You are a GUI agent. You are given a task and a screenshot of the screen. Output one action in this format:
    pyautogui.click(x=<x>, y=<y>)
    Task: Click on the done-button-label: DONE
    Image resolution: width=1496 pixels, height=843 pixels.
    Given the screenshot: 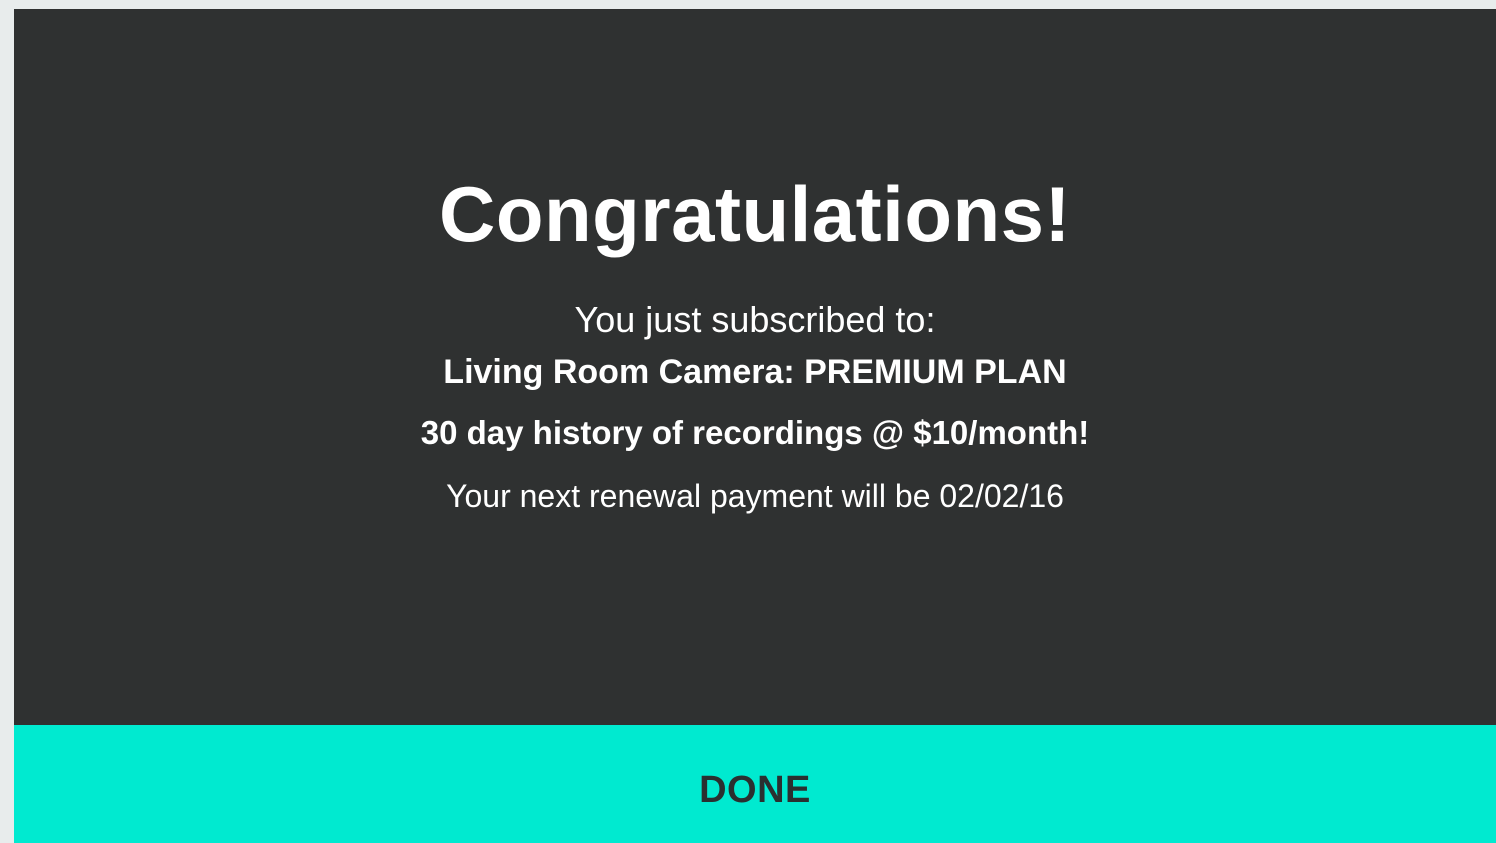 What is the action you would take?
    pyautogui.click(x=755, y=789)
    